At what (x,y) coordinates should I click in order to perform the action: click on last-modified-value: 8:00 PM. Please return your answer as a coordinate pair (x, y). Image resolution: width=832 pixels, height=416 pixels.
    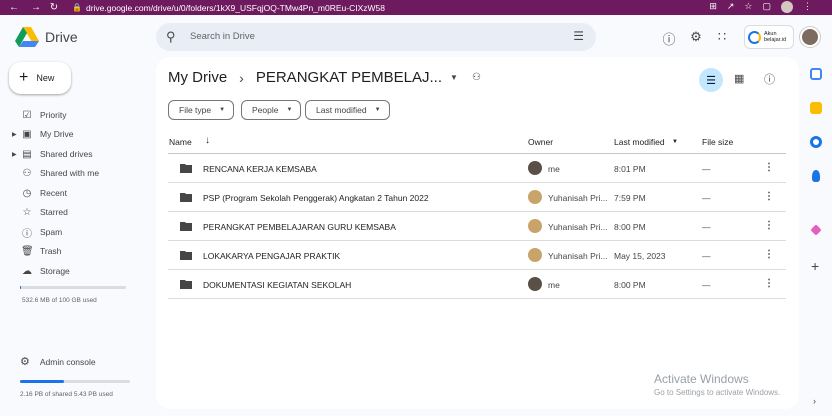
    Looking at the image, I should click on (630, 227).